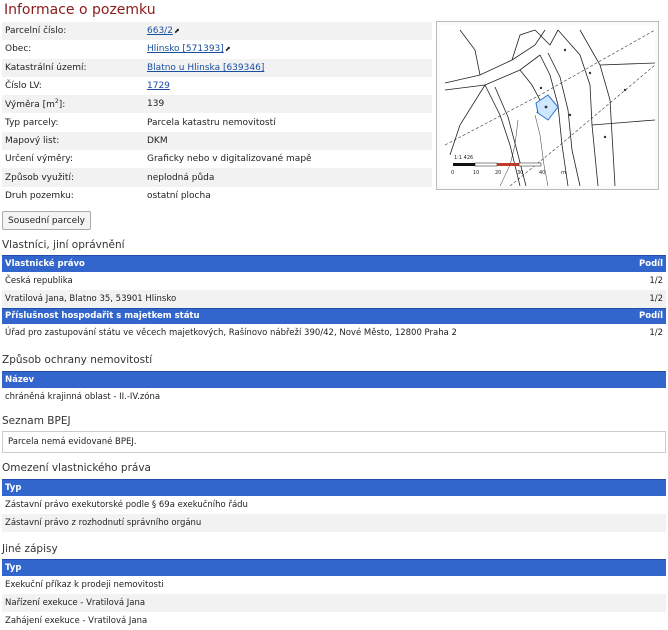 This screenshot has height=630, width=668. What do you see at coordinates (73, 104) in the screenshot?
I see `info-label: Výměra [m2]:` at bounding box center [73, 104].